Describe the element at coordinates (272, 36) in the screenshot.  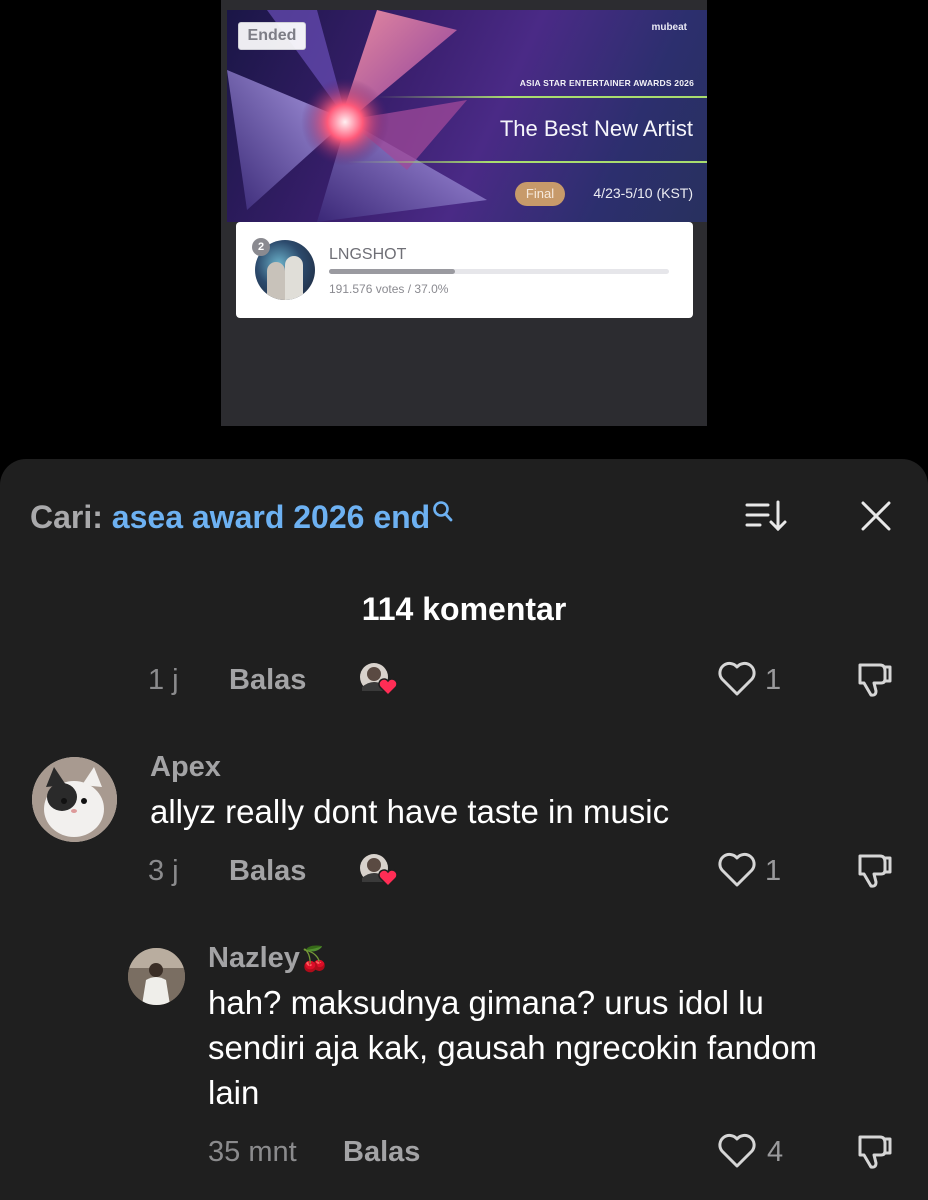
I see `status-badge: Ended` at that location.